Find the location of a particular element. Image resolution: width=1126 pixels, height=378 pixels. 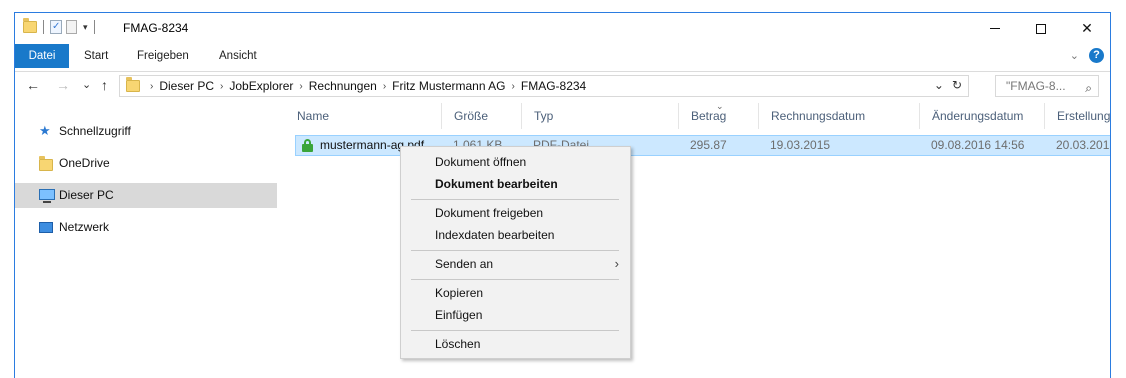

up-button: ↑ is located at coordinates (104, 85).